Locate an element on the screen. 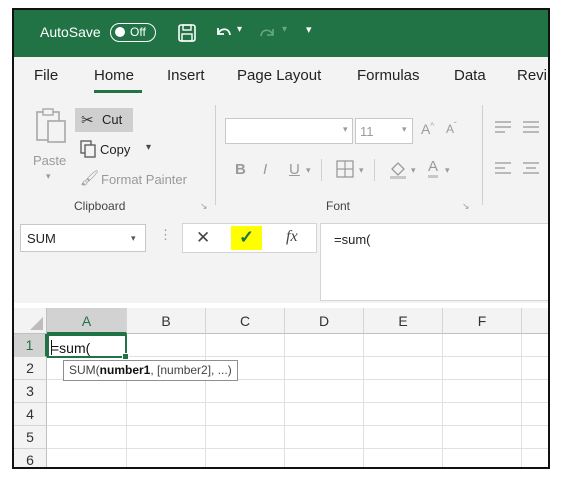 Image resolution: width=571 pixels, height=478 pixels. redo-dropdown-icon: ▾ is located at coordinates (284, 29).